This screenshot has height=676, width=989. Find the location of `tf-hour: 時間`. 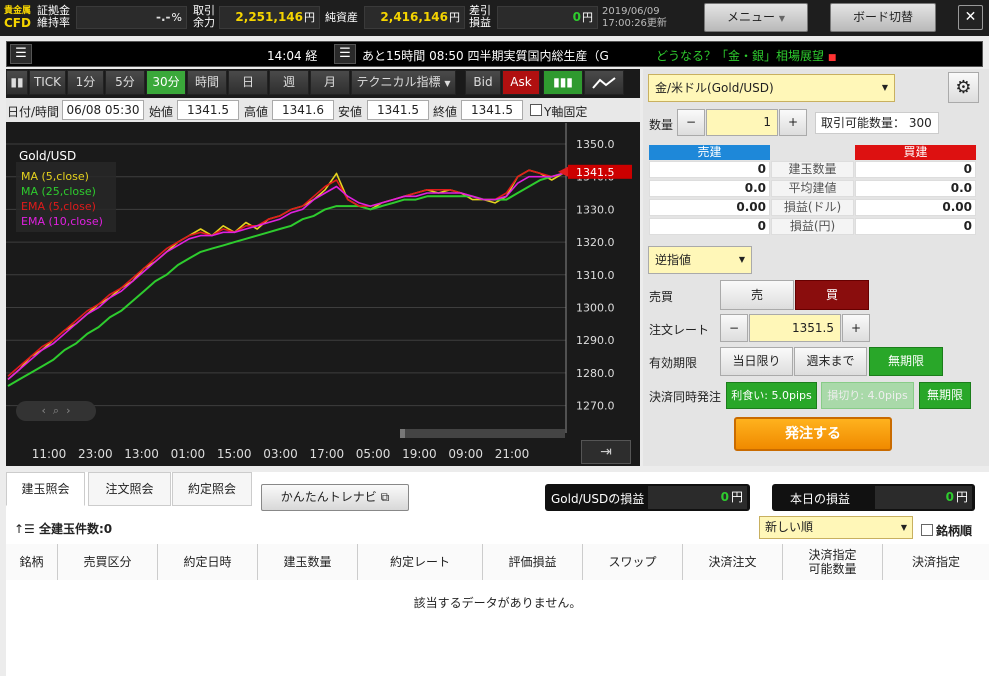

tf-hour: 時間 is located at coordinates (207, 82).